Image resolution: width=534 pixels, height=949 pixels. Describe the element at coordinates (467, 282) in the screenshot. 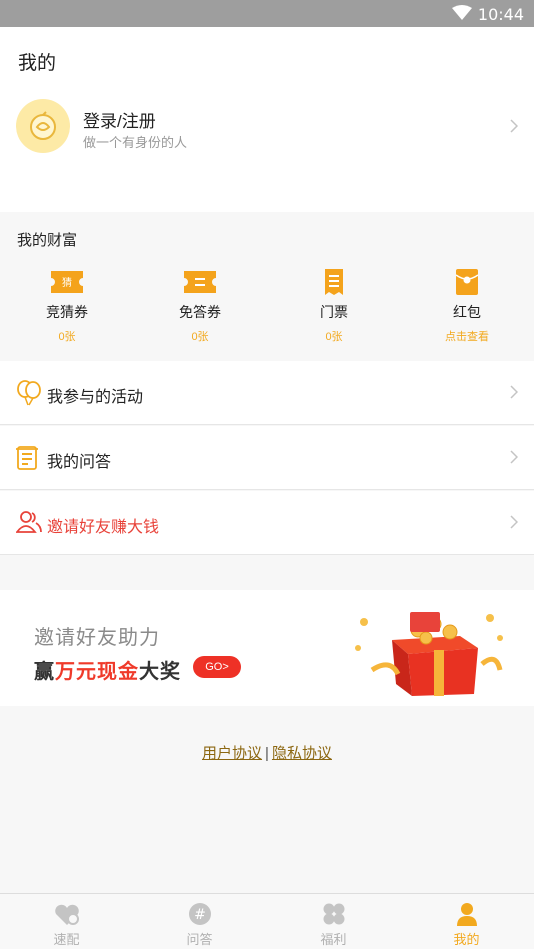

I see `red-packet-icon` at that location.